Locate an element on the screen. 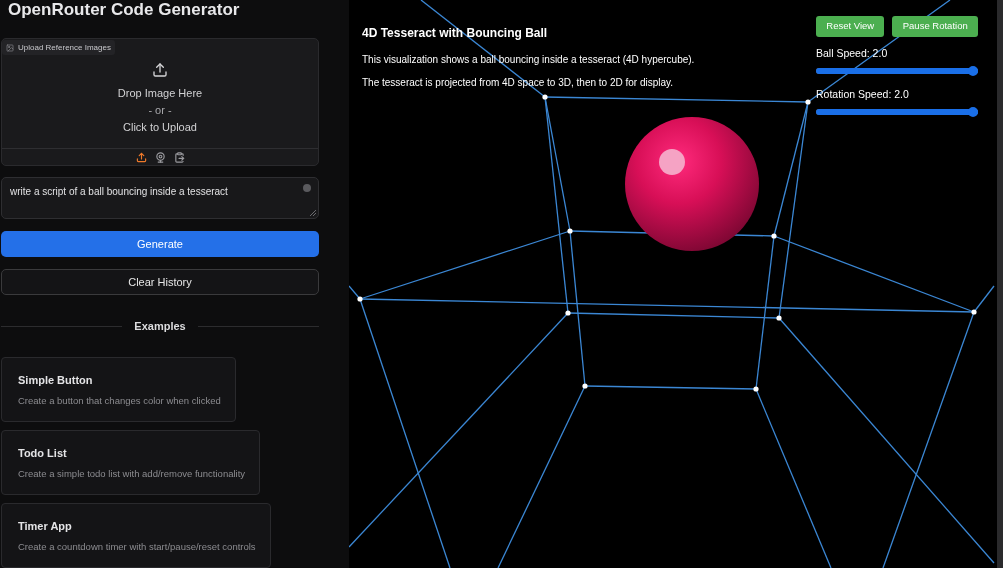 The image size is (1003, 568). upload-dropzone: Upload Reference Images Drop Image Here - or - Click to Upload is located at coordinates (160, 102).